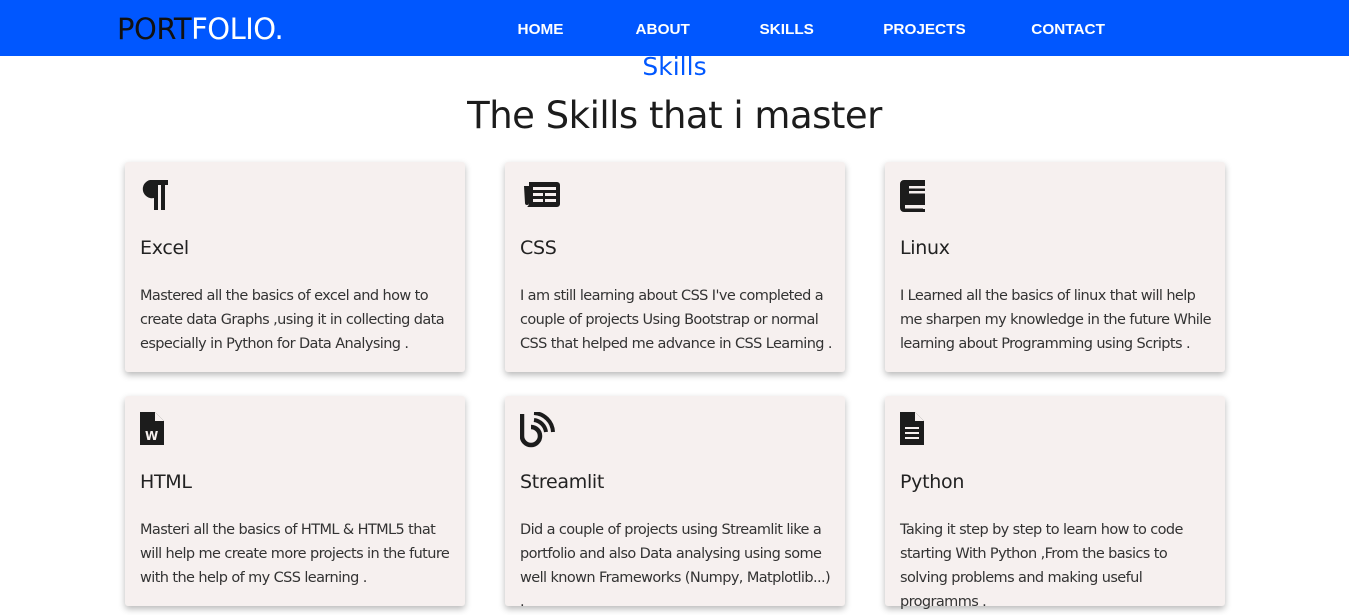 The image size is (1349, 615). What do you see at coordinates (540, 196) in the screenshot?
I see `newspaper-icon` at bounding box center [540, 196].